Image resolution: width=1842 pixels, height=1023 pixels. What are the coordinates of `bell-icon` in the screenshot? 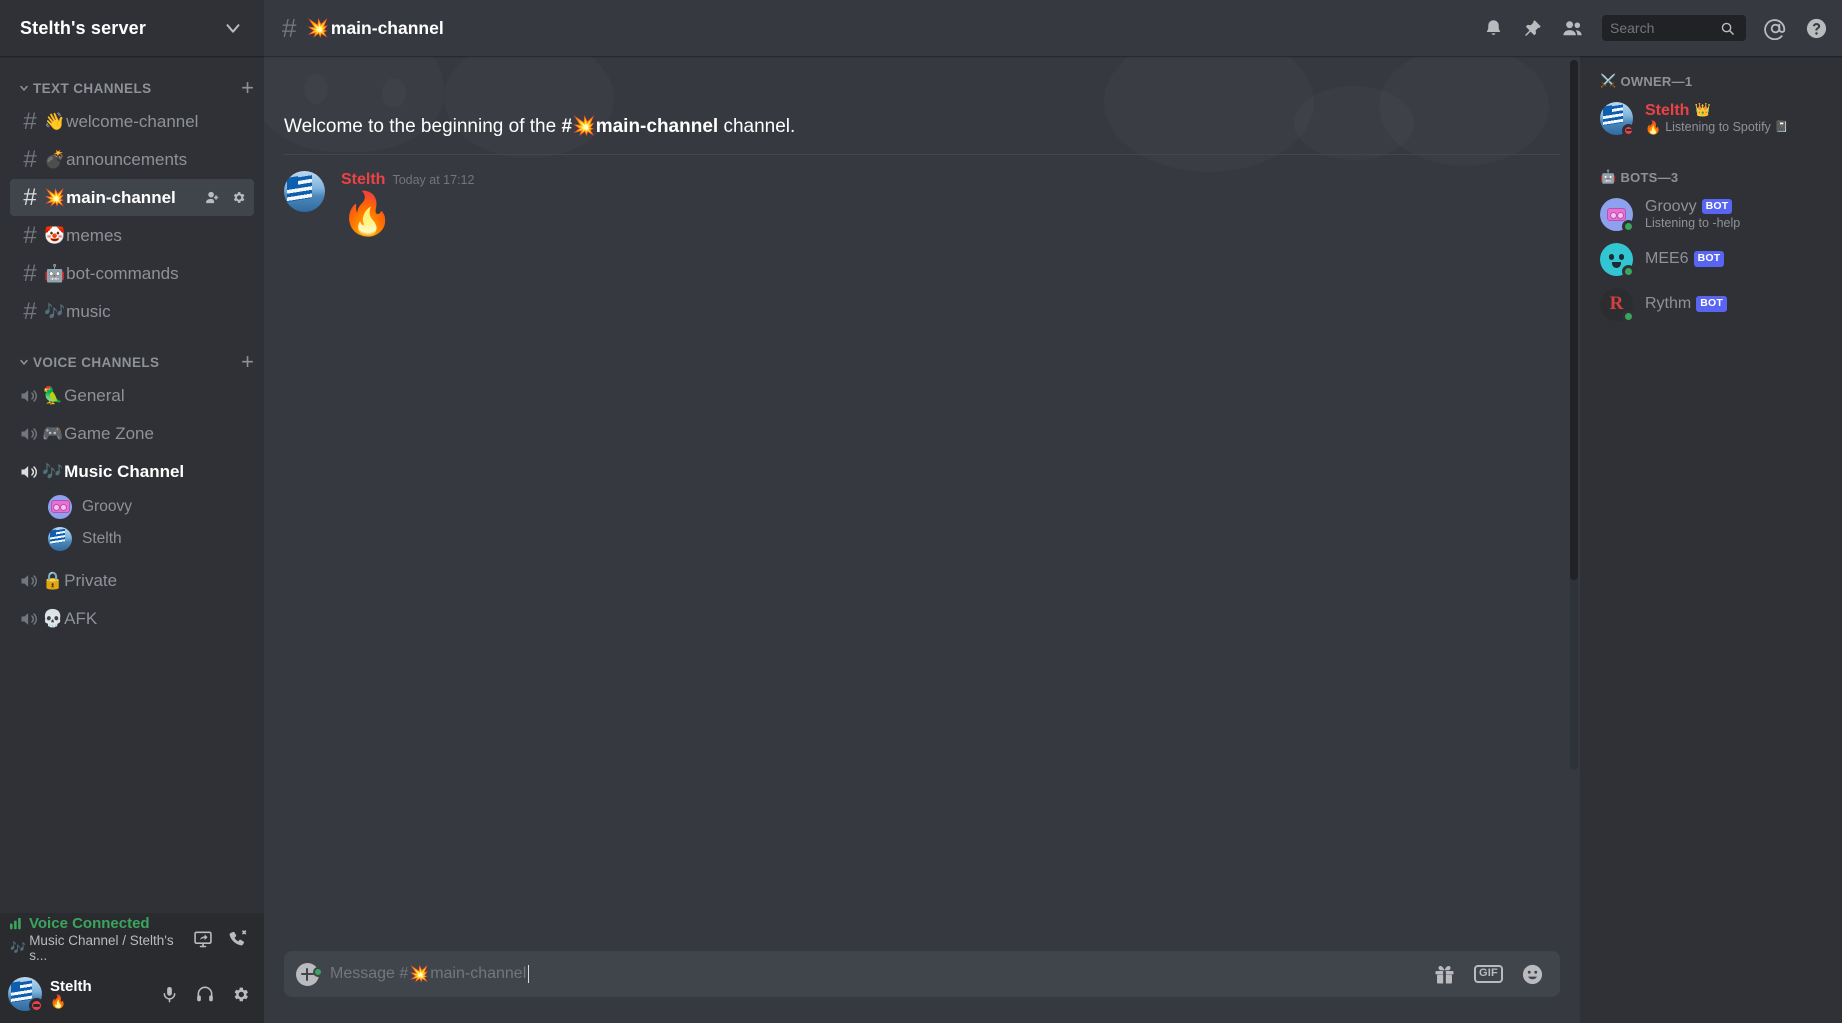 It's located at (1493, 28).